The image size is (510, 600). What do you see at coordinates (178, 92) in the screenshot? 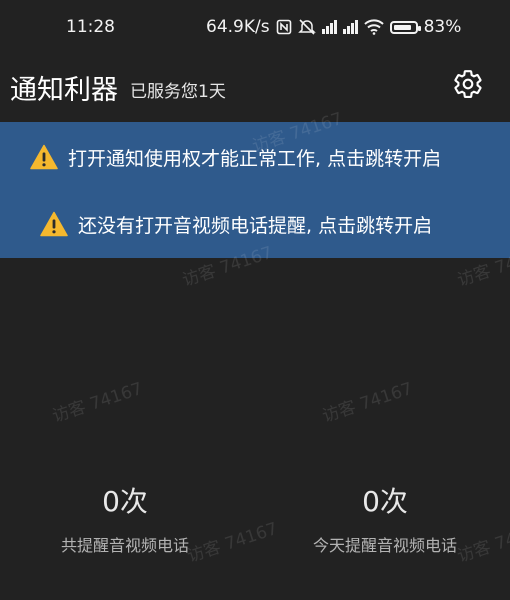
I see `service-days: 已服务您1天` at bounding box center [178, 92].